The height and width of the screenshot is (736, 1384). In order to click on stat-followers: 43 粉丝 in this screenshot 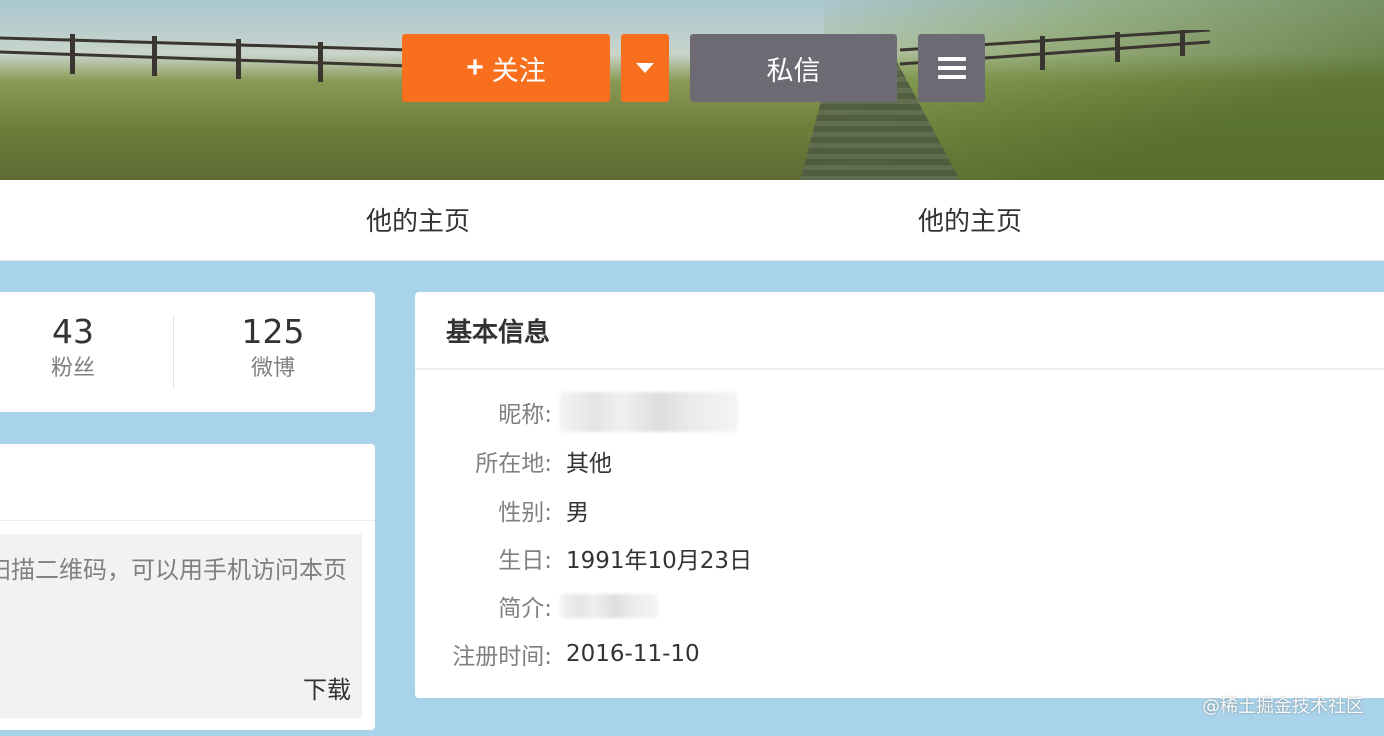, I will do `click(74, 348)`.